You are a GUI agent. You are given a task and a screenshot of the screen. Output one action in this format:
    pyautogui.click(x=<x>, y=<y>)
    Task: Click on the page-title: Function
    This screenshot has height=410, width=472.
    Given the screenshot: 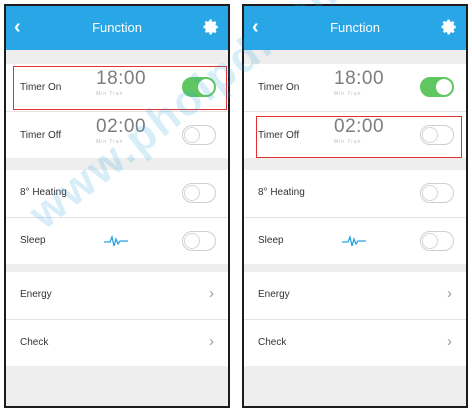 What is the action you would take?
    pyautogui.click(x=117, y=27)
    